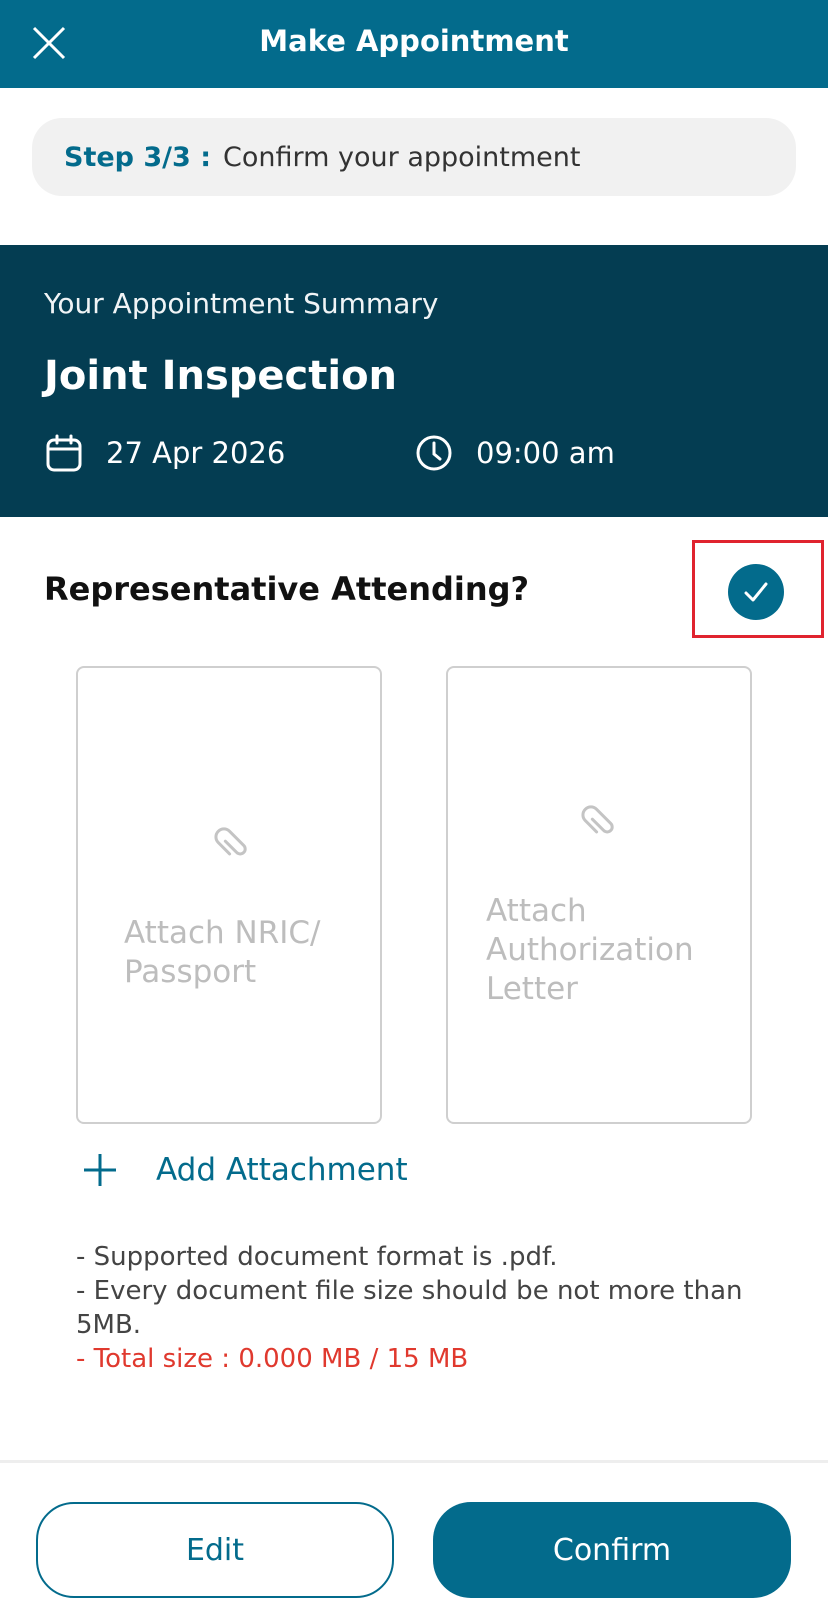  Describe the element at coordinates (138, 157) in the screenshot. I see `step-label: Step 3/3 :` at that location.